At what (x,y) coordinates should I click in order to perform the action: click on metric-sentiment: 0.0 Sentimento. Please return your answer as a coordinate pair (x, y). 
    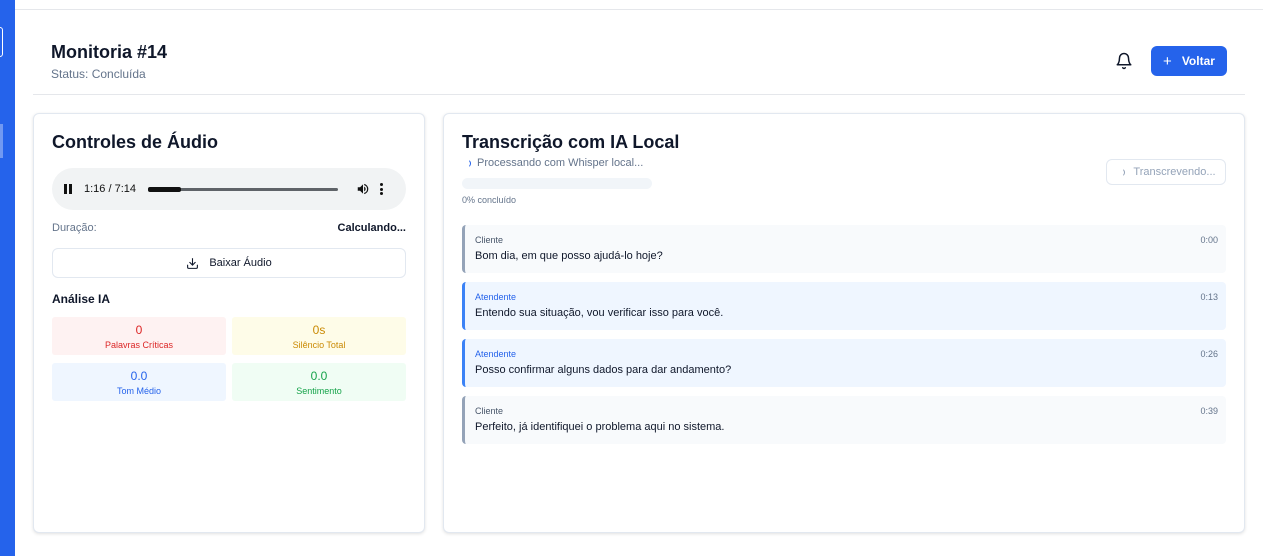
    Looking at the image, I should click on (319, 382).